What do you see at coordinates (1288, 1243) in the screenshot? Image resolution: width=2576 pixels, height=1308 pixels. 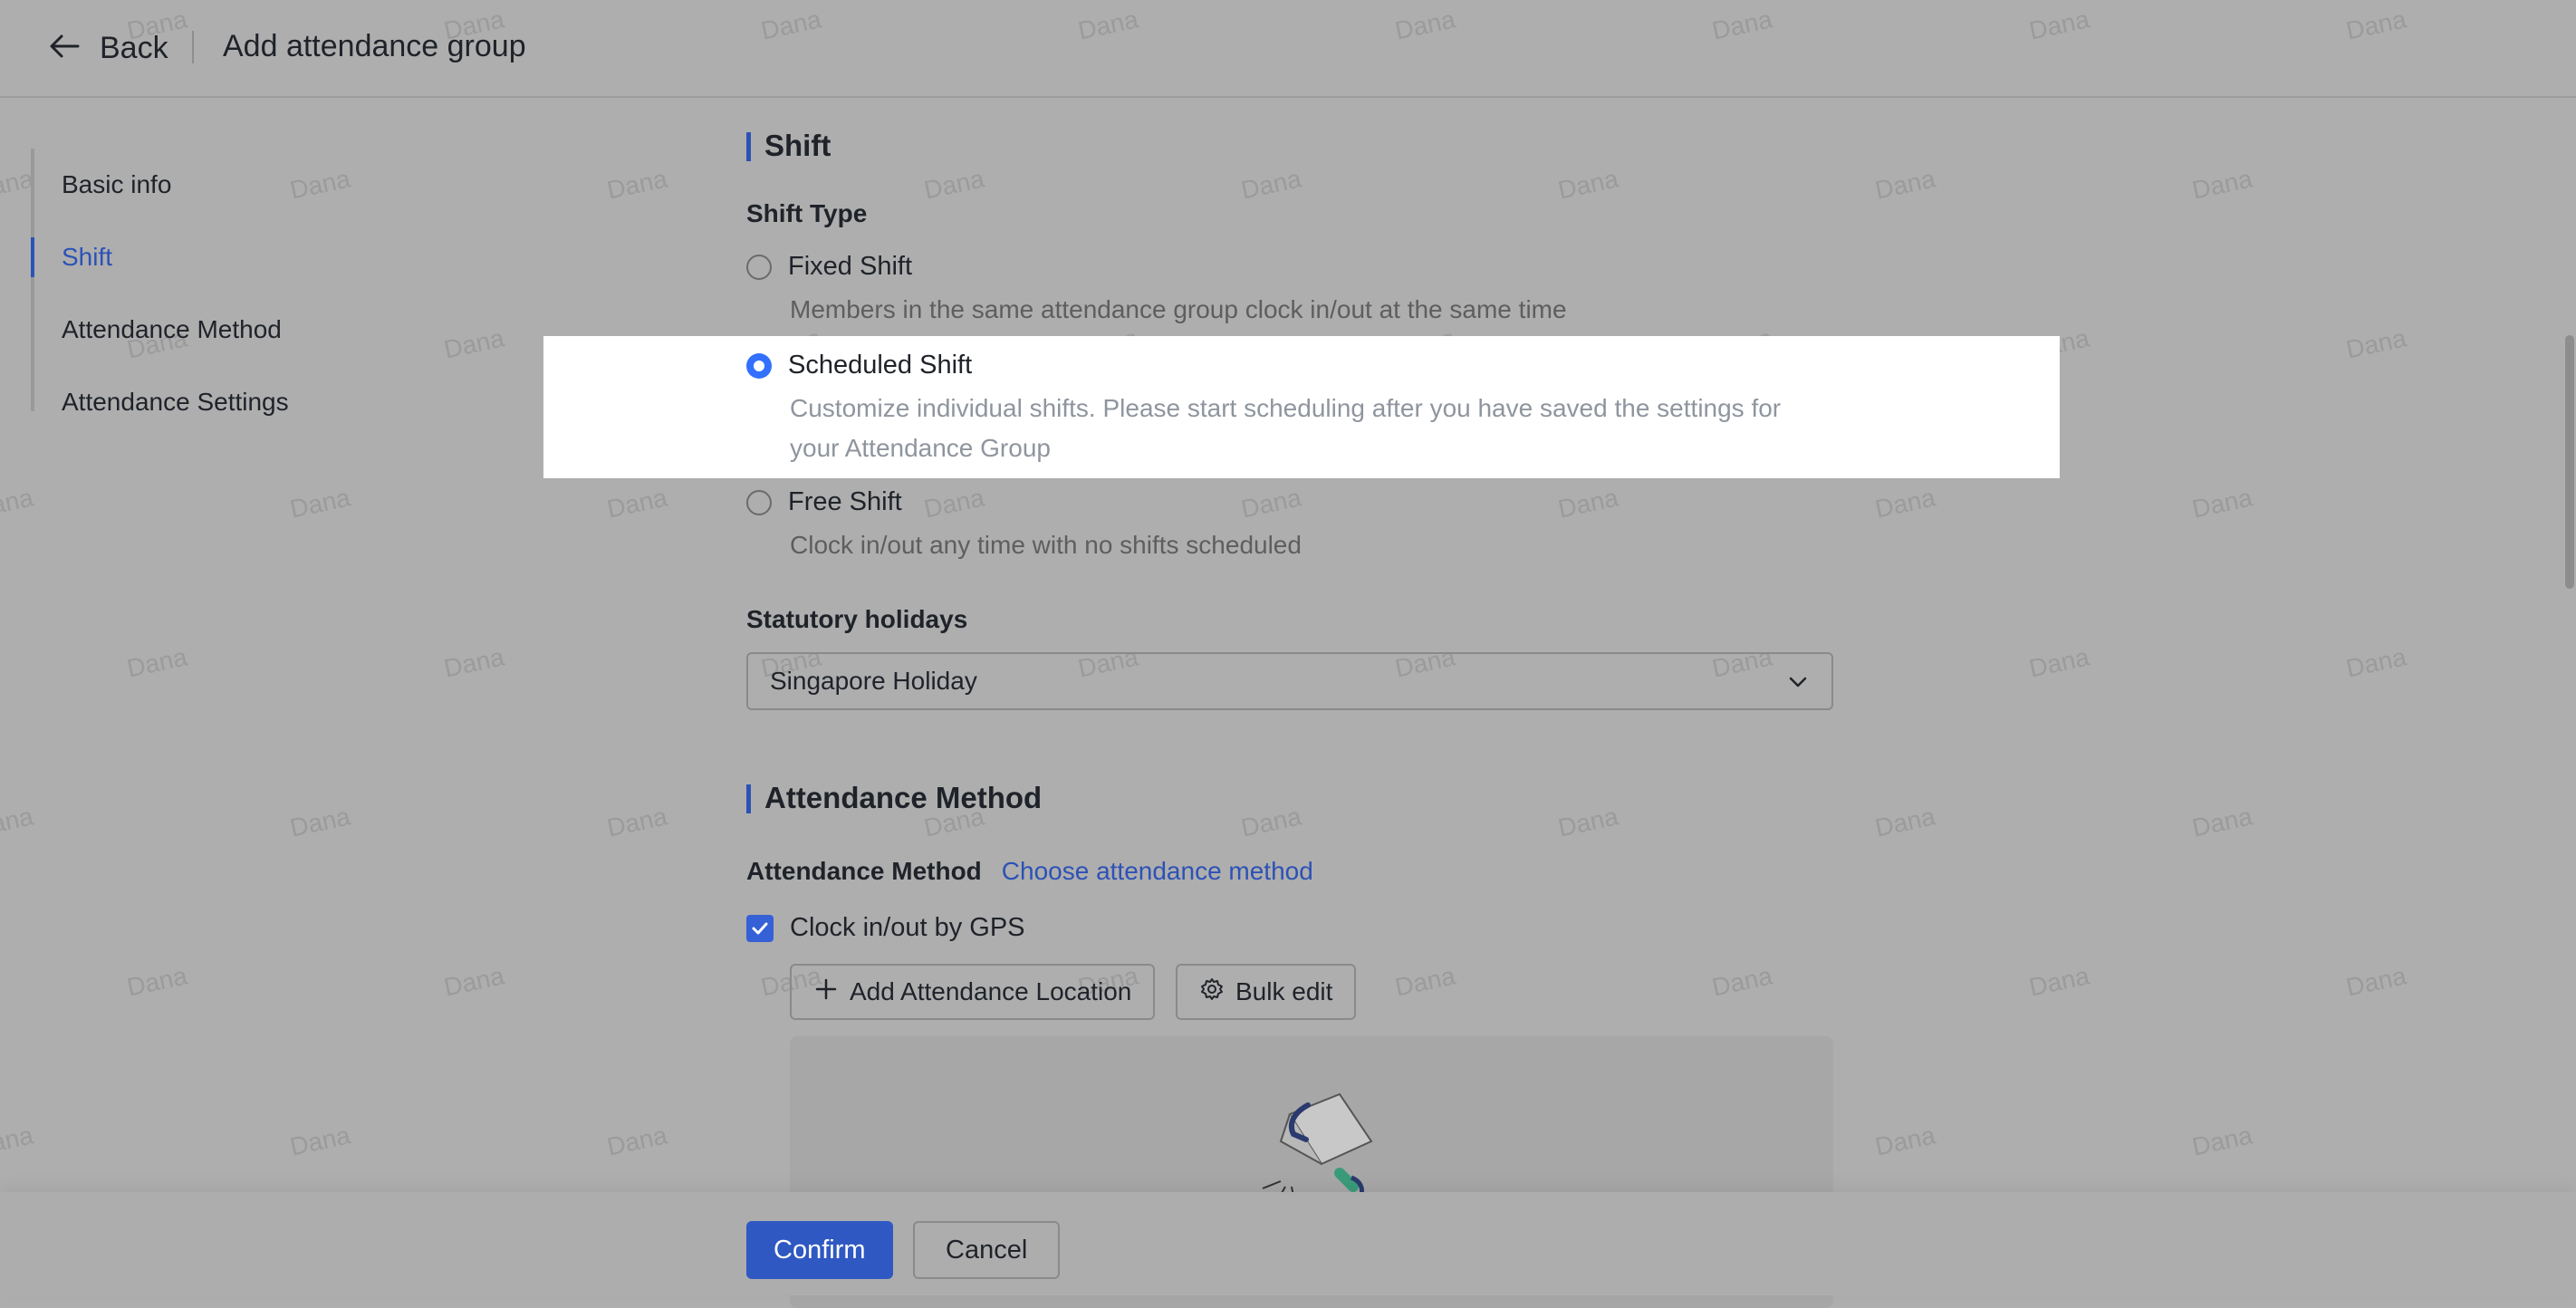 I see `footer-action-bar: Confirm Cancel` at bounding box center [1288, 1243].